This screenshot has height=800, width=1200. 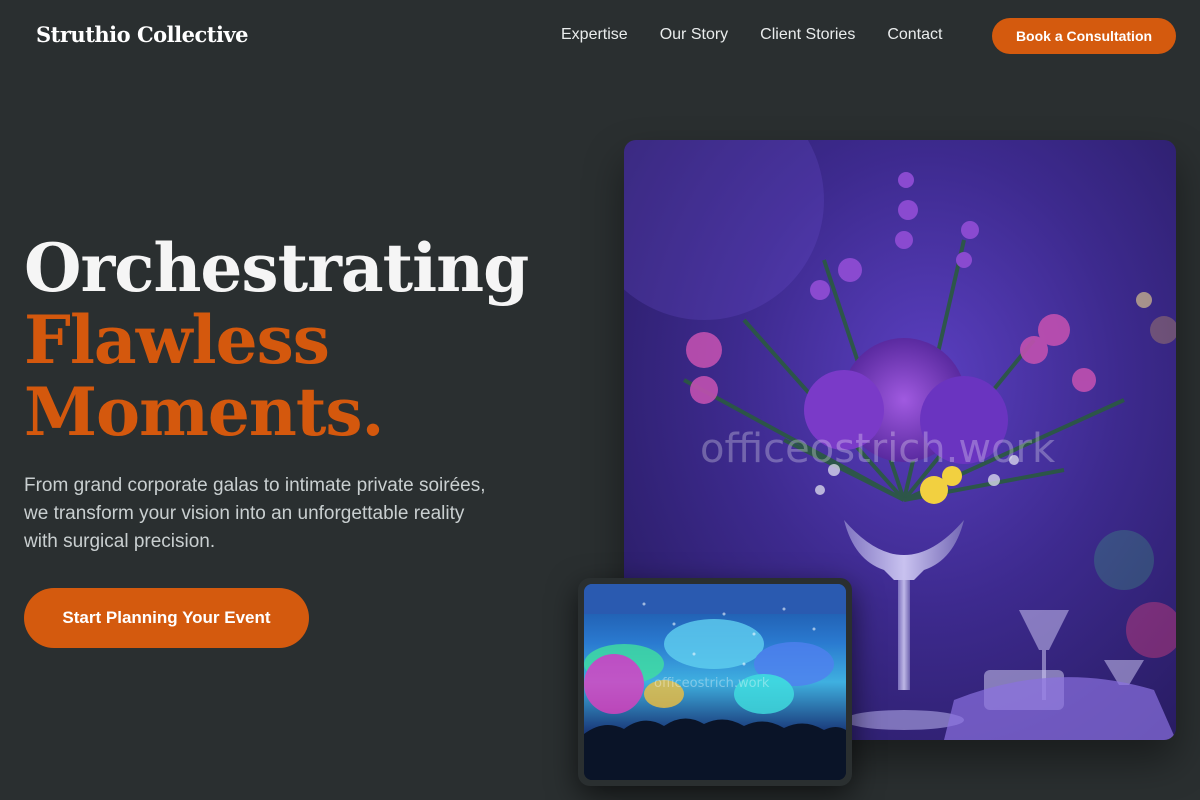 What do you see at coordinates (694, 35) in the screenshot?
I see `nav-link-our-story: Our Story` at bounding box center [694, 35].